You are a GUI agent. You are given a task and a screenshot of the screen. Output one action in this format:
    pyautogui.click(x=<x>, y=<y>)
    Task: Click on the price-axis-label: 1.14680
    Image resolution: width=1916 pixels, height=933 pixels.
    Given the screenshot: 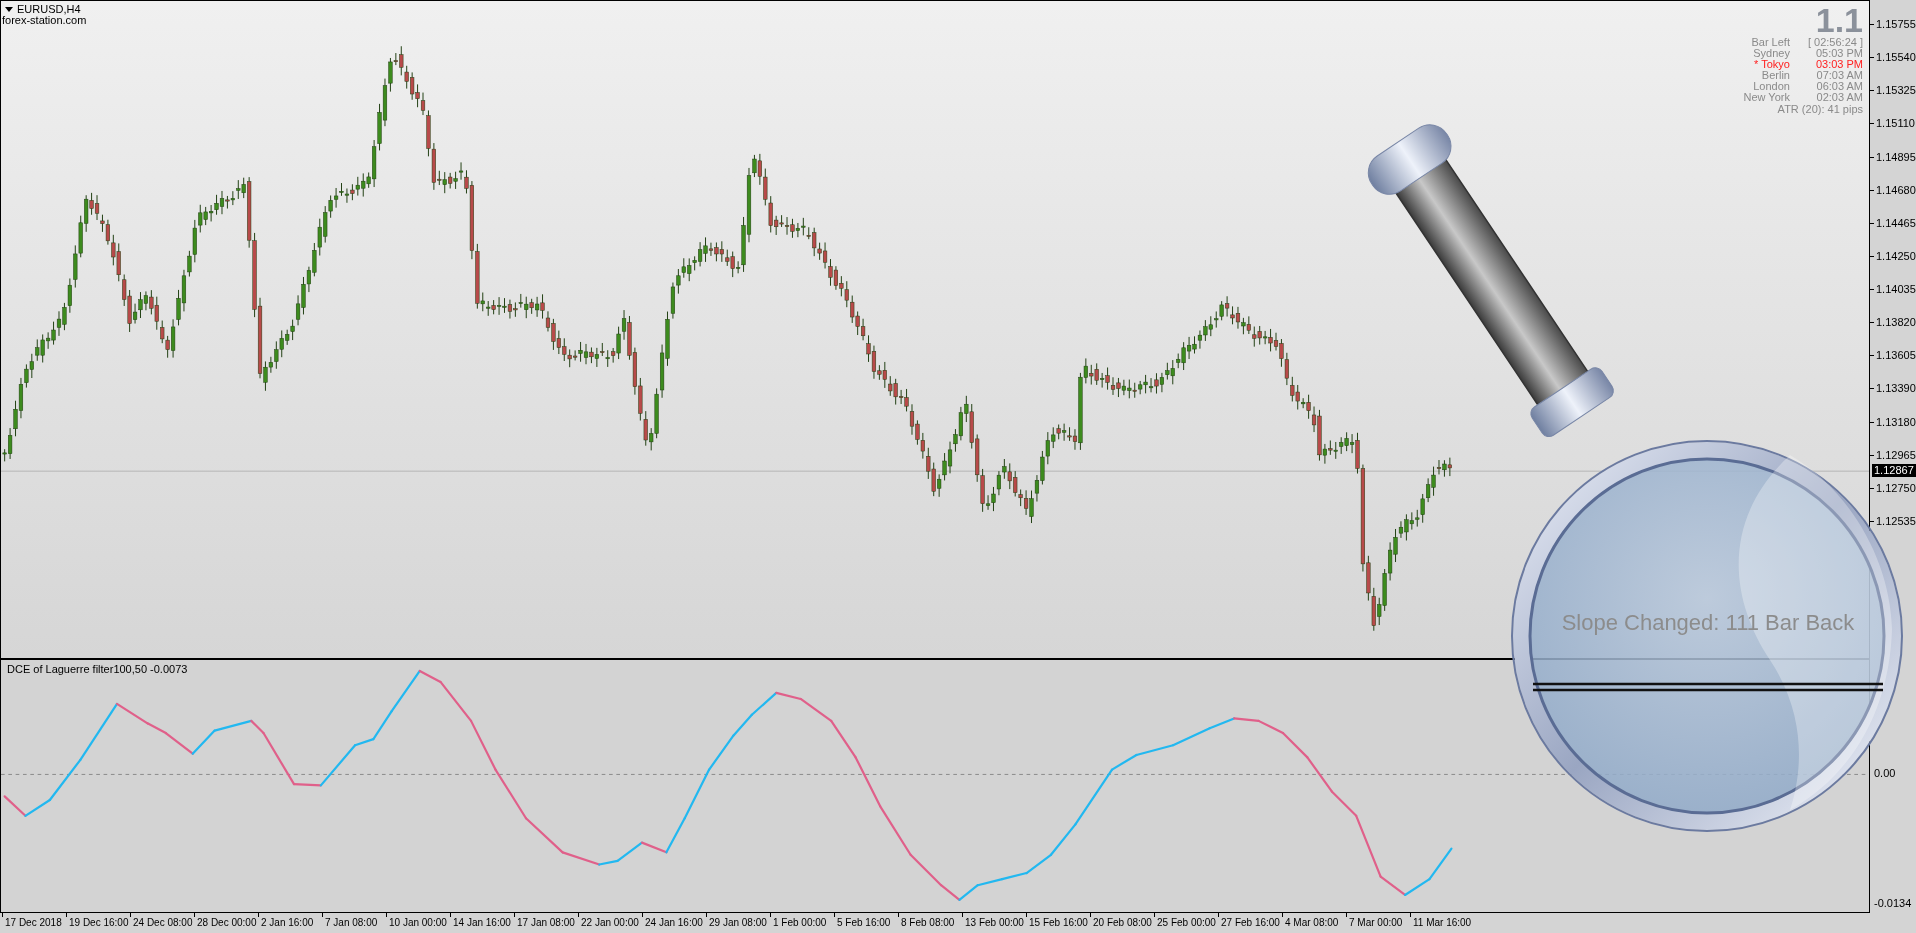 What is the action you would take?
    pyautogui.click(x=1895, y=190)
    